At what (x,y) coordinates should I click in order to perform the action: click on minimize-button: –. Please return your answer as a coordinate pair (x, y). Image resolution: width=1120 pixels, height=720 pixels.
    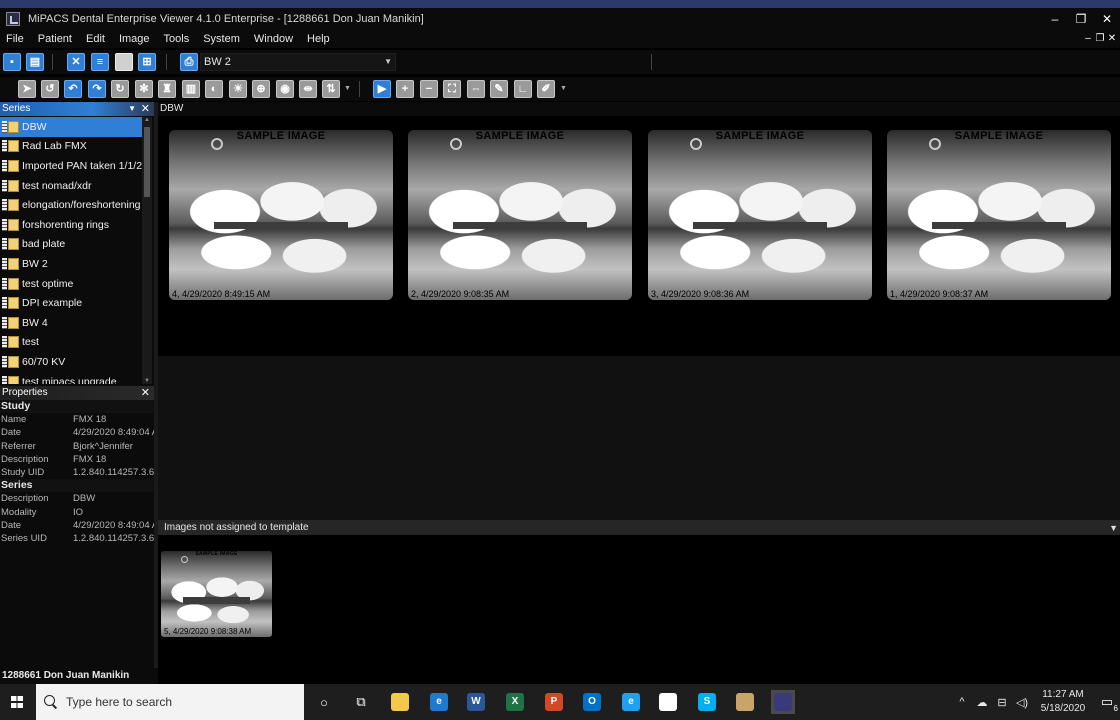
    Looking at the image, I should click on (1055, 19).